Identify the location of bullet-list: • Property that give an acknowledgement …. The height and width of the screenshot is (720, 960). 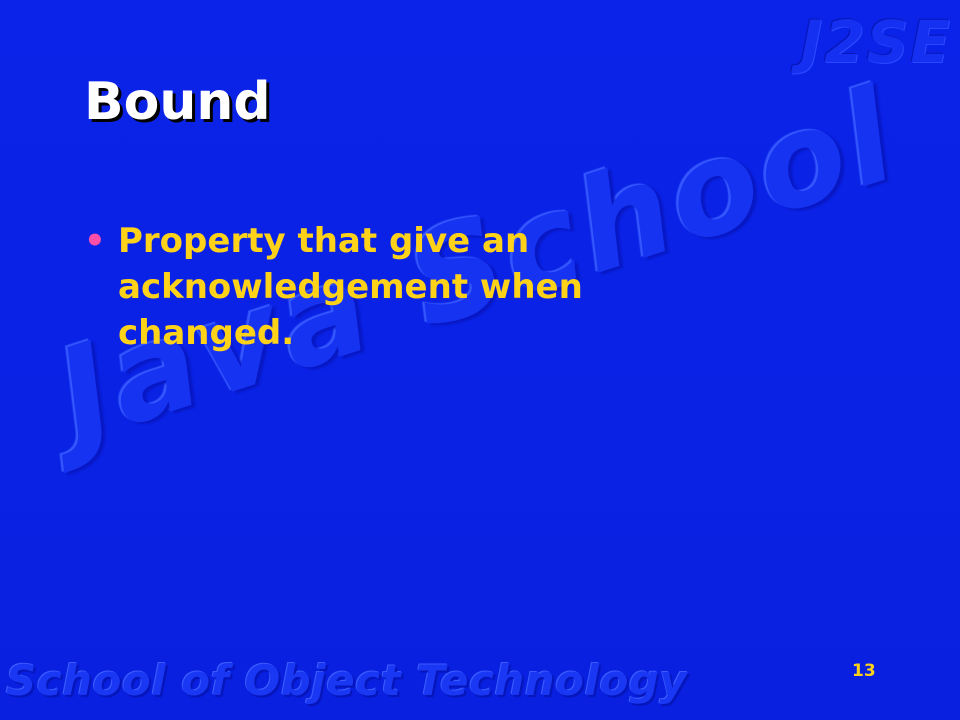
(404, 287).